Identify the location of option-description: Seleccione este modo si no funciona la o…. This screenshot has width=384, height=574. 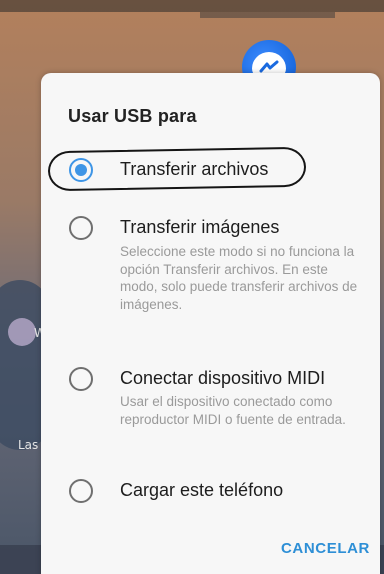
(239, 278).